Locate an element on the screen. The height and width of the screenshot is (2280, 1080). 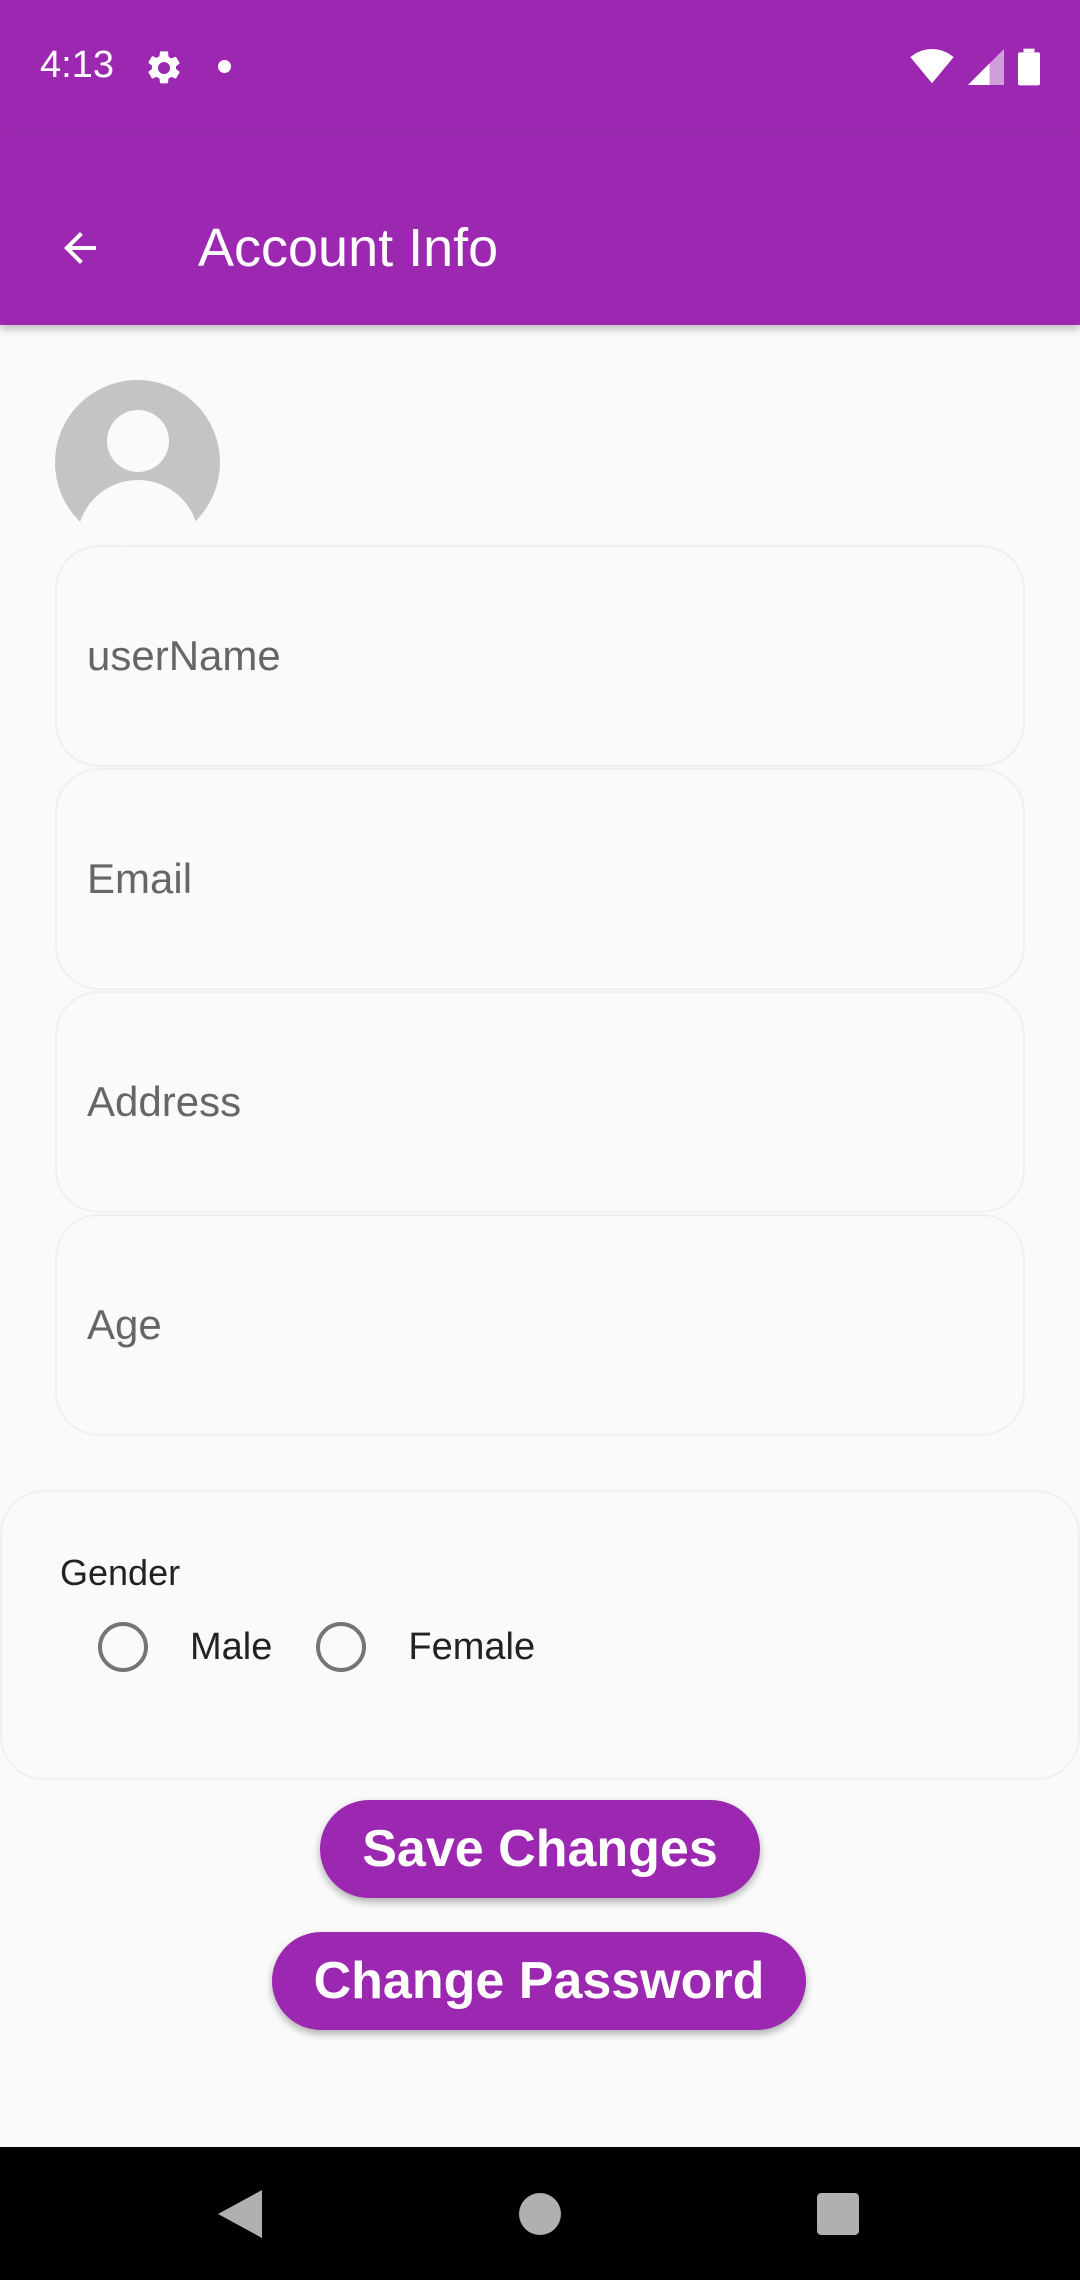
email-field-container is located at coordinates (540, 879).